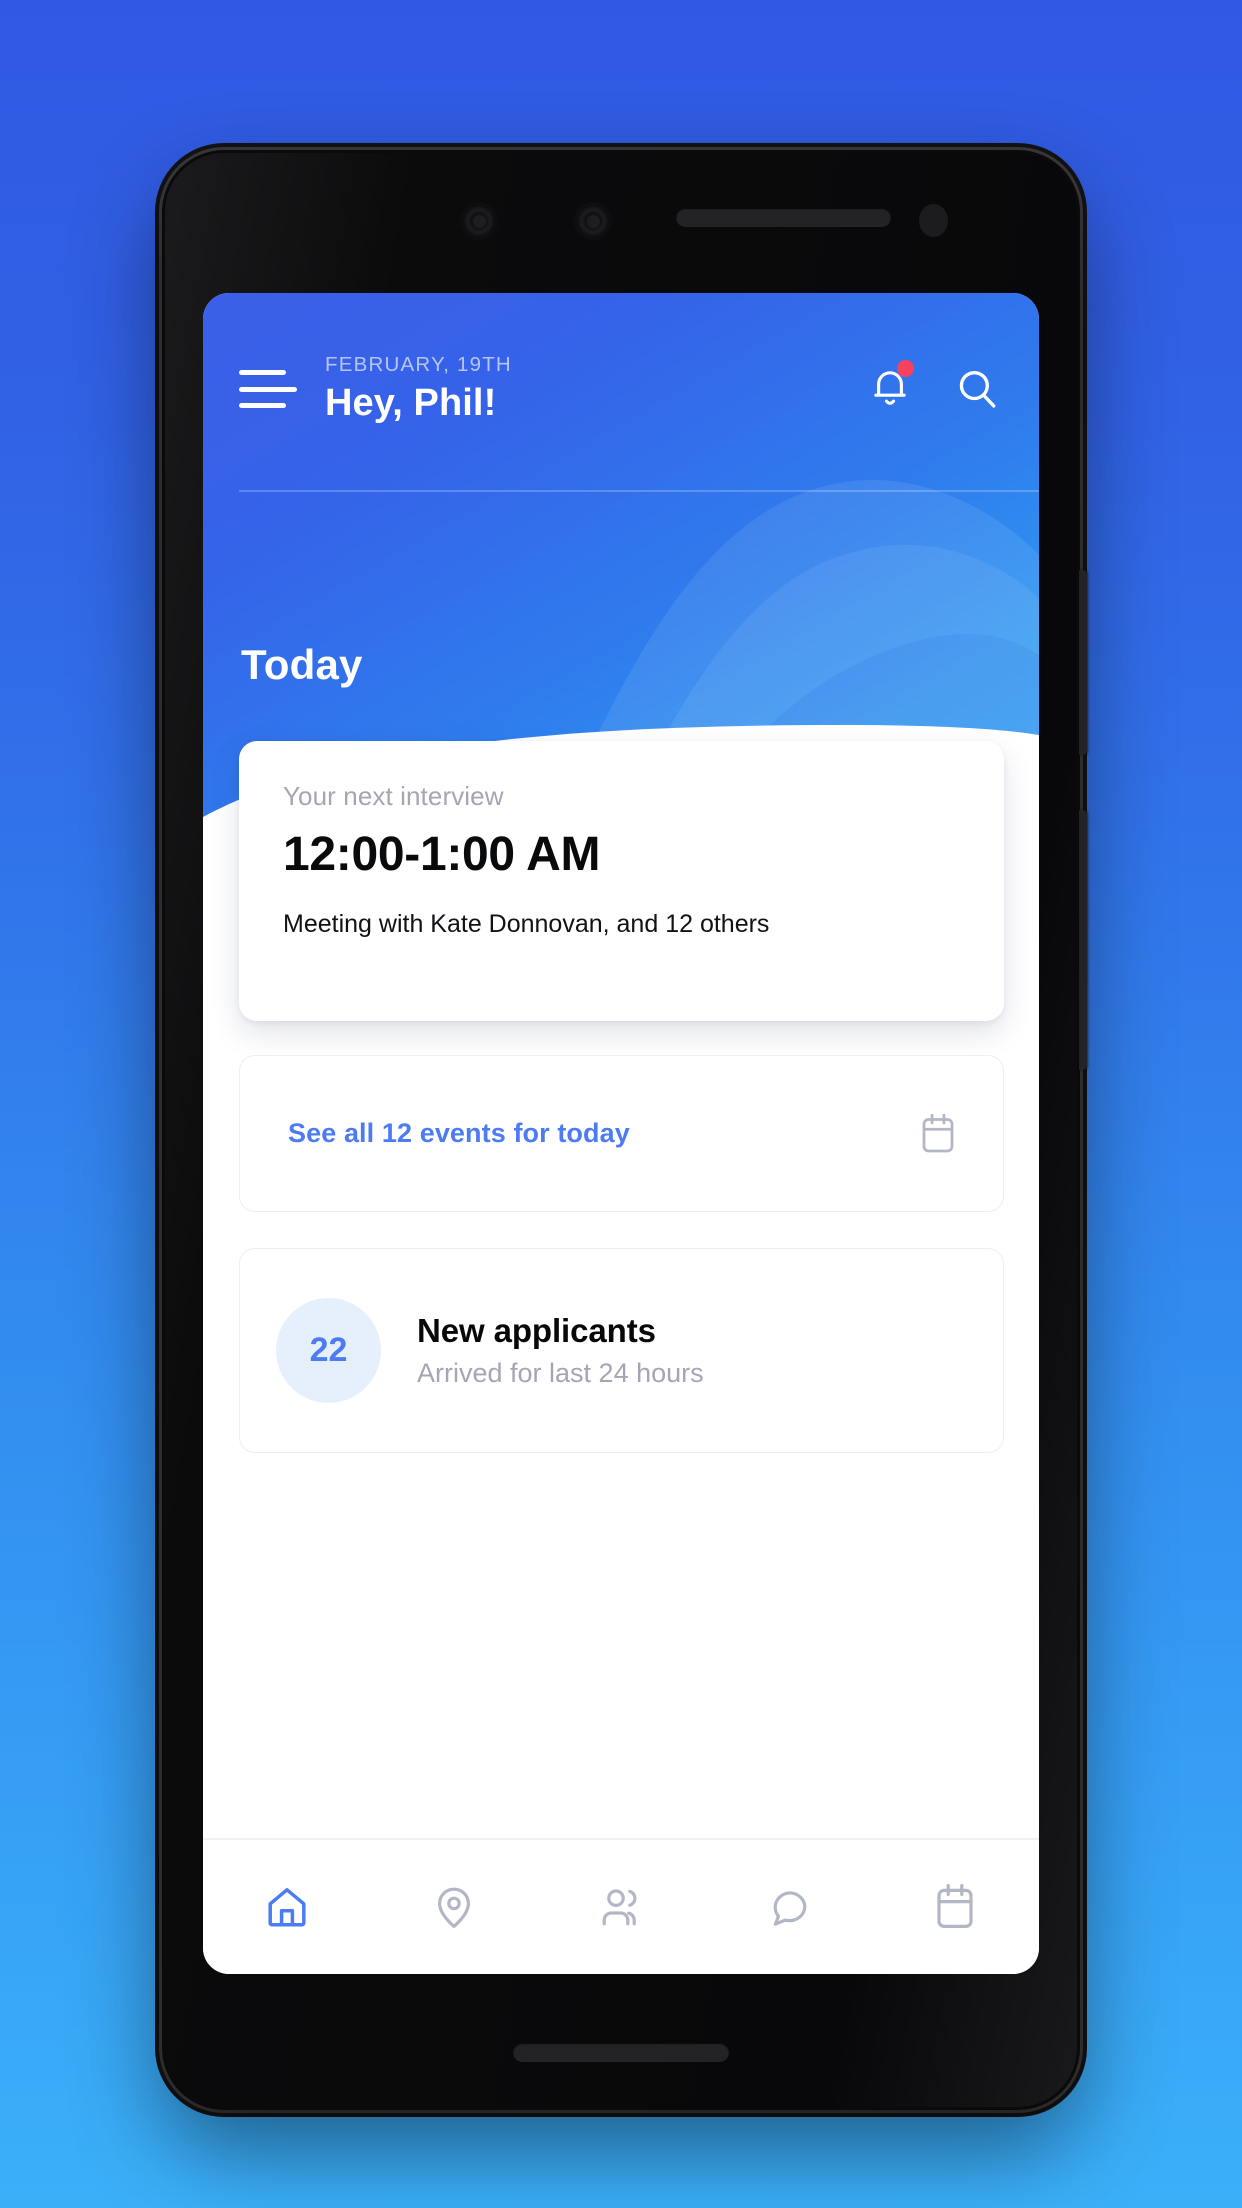  Describe the element at coordinates (418, 364) in the screenshot. I see `header-date: FEBRUARY, 19TH` at that location.